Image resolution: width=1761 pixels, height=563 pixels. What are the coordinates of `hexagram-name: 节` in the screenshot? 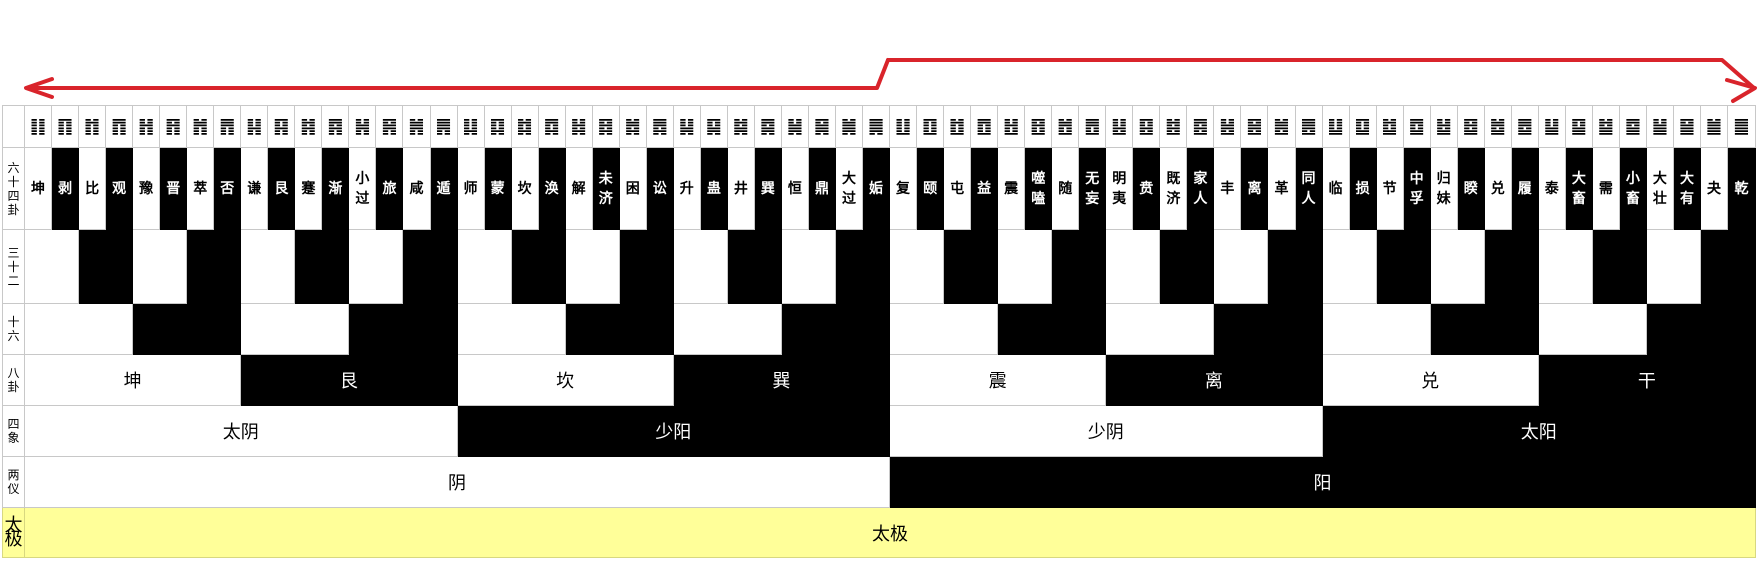 It's located at (1389, 188).